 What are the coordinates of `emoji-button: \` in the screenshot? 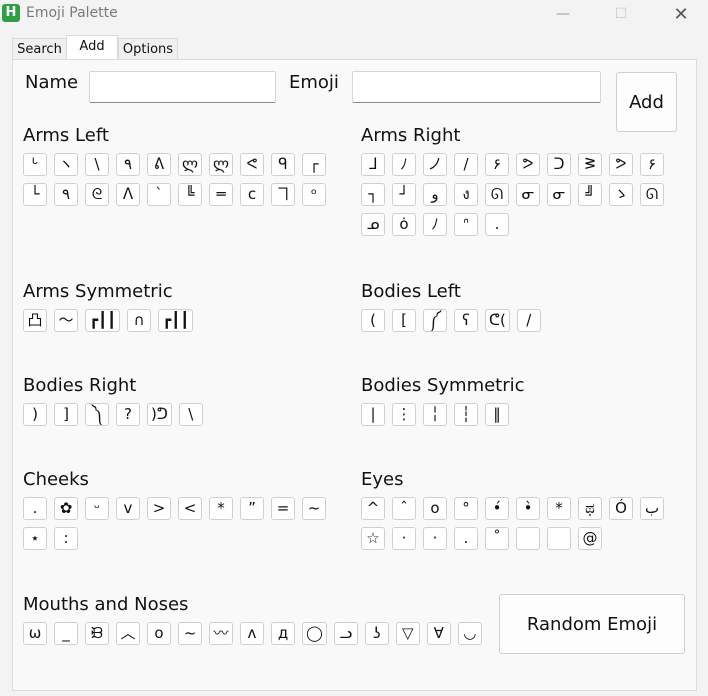 It's located at (190, 414).